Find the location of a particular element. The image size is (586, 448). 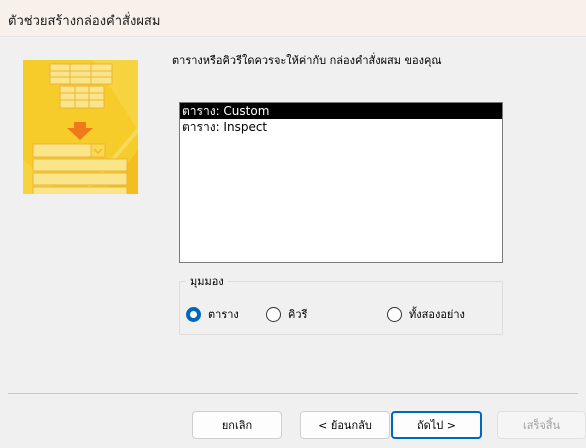

view-option-tables: ตาราง is located at coordinates (212, 314).